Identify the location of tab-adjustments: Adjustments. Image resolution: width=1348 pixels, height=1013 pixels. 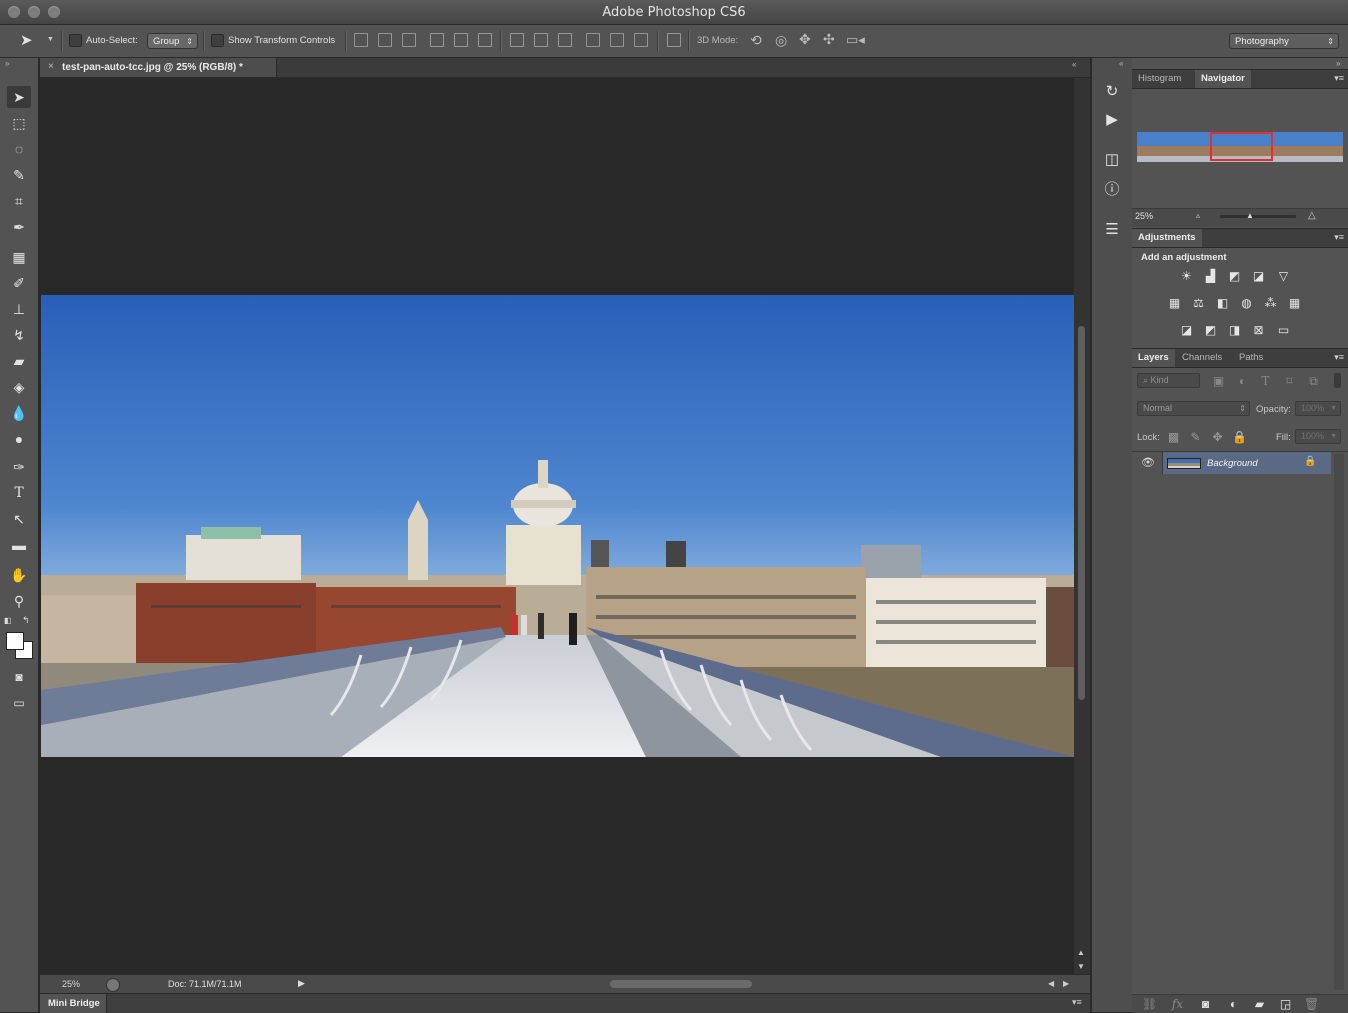
(1167, 238).